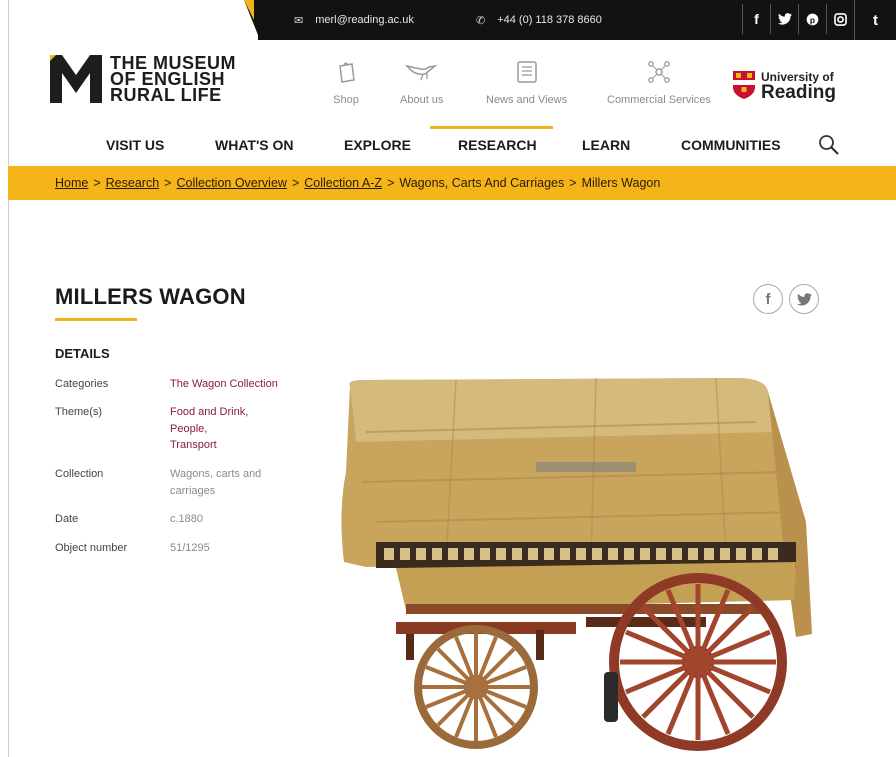  Describe the element at coordinates (79, 412) in the screenshot. I see `detail-label: Theme(s)` at that location.